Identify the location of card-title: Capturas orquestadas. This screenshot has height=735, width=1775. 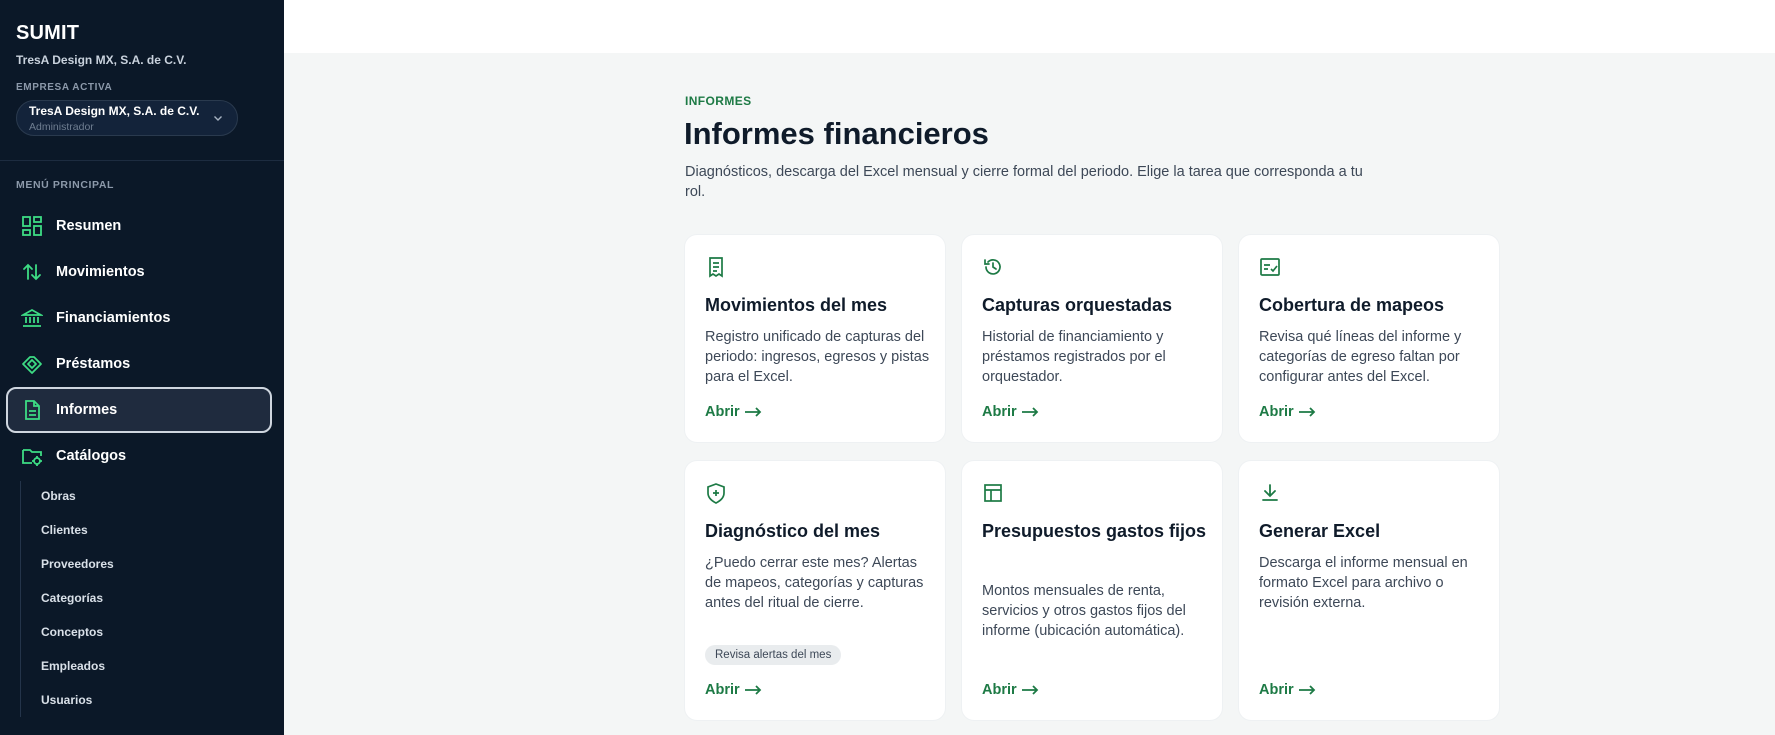
(1077, 305).